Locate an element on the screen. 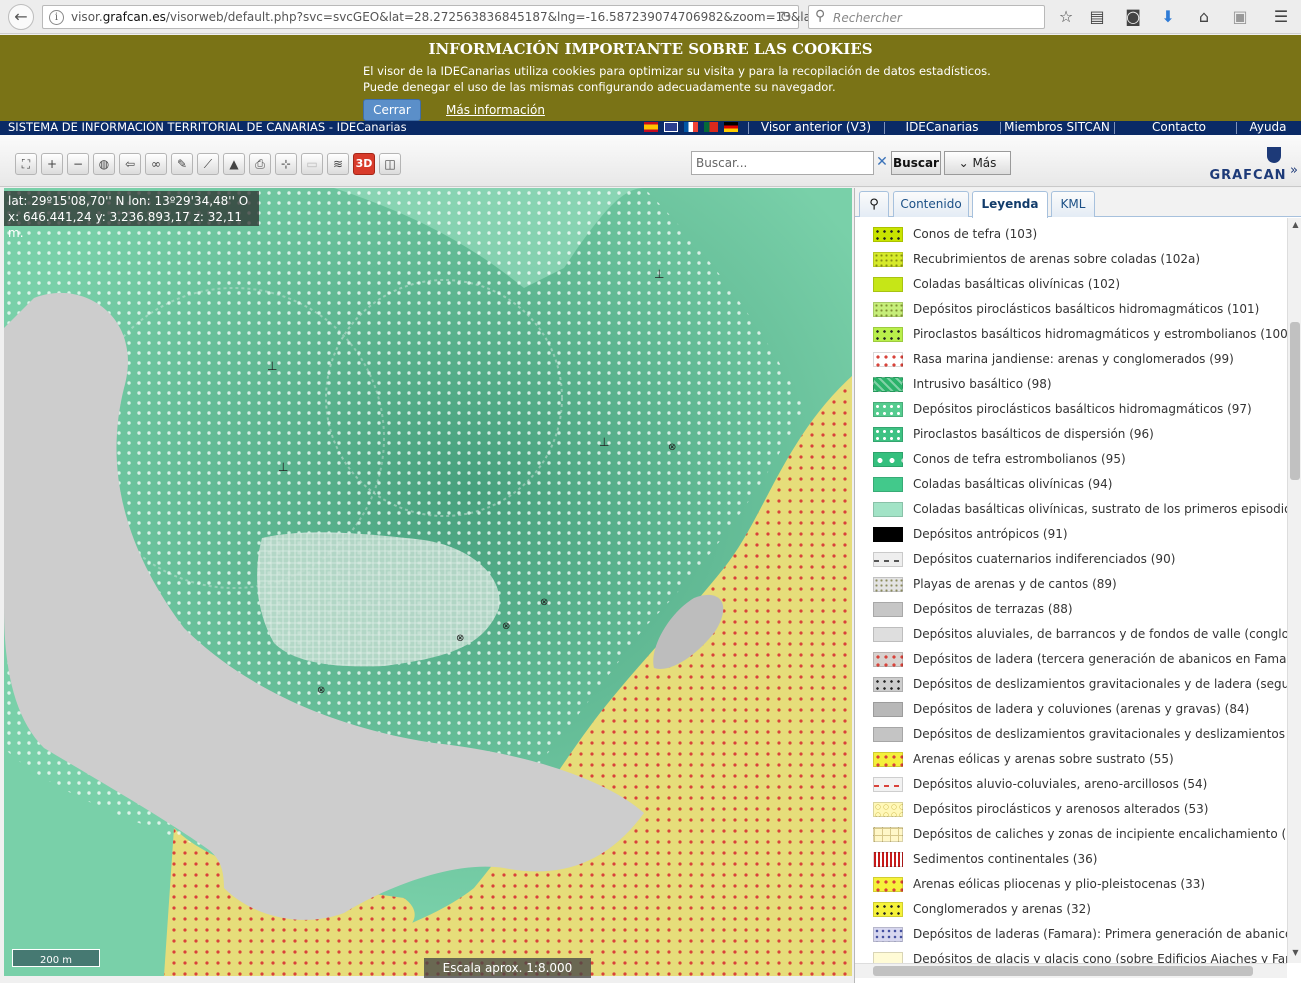 The image size is (1301, 983). full-extent-icon: ⛶ is located at coordinates (26, 164).